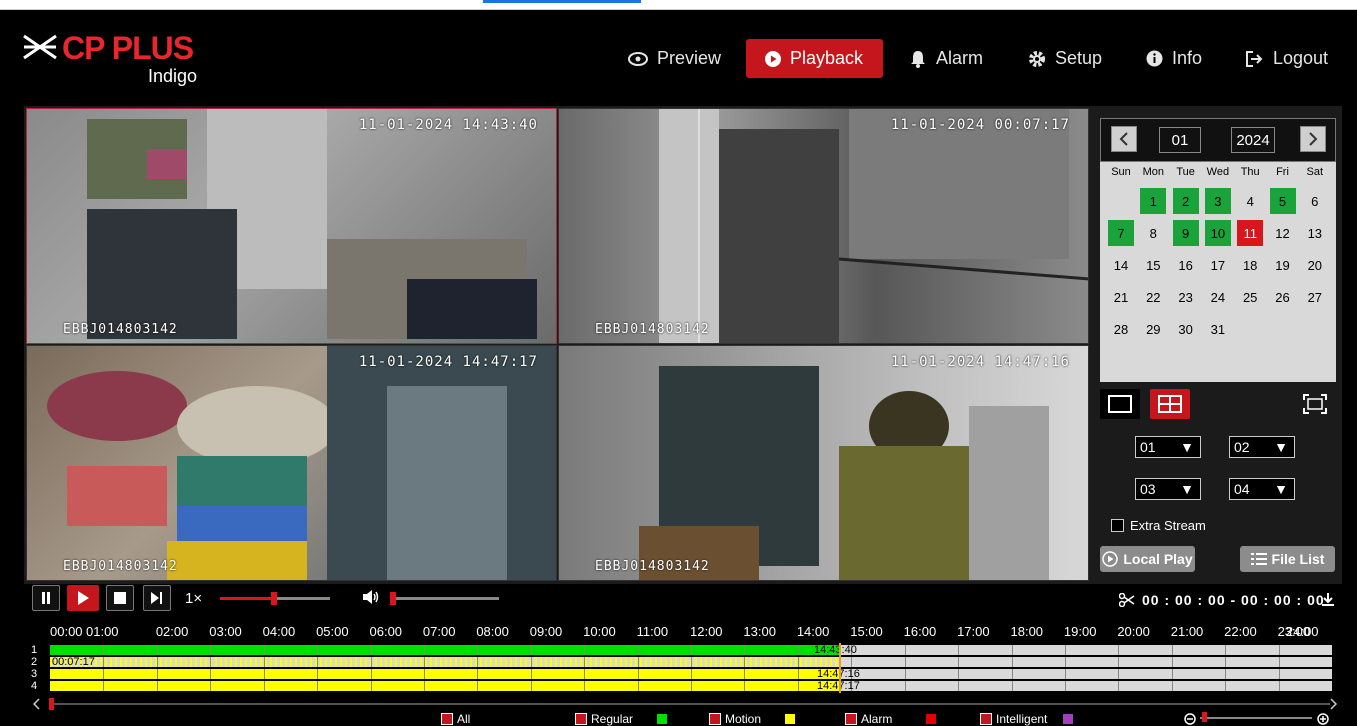  Describe the element at coordinates (1333, 704) in the screenshot. I see `chevron-right-icon` at that location.